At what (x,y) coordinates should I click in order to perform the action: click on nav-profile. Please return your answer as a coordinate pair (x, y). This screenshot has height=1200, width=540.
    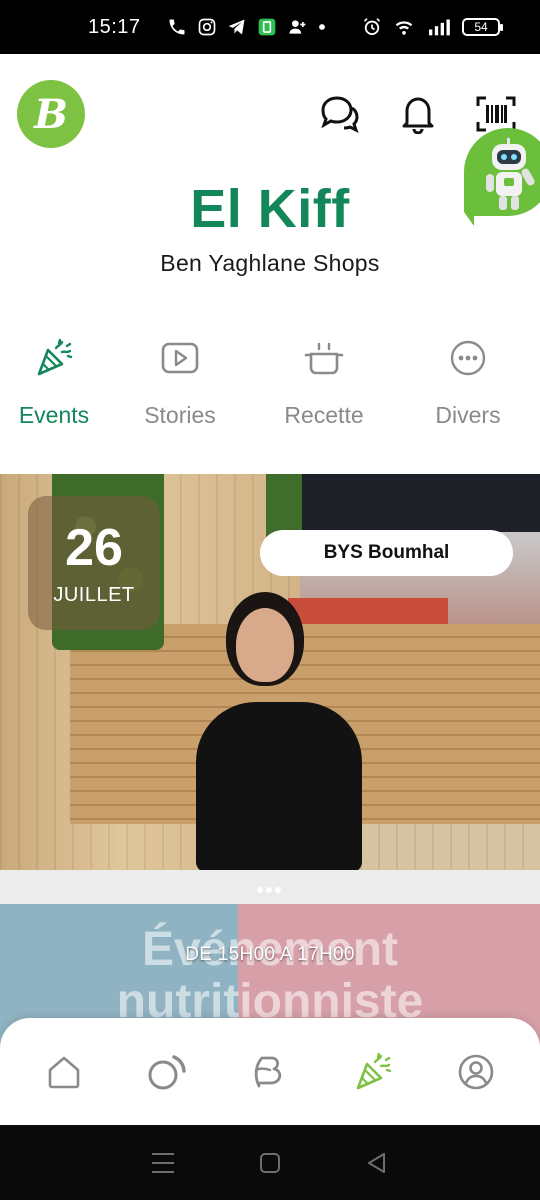
    Looking at the image, I should click on (476, 1072).